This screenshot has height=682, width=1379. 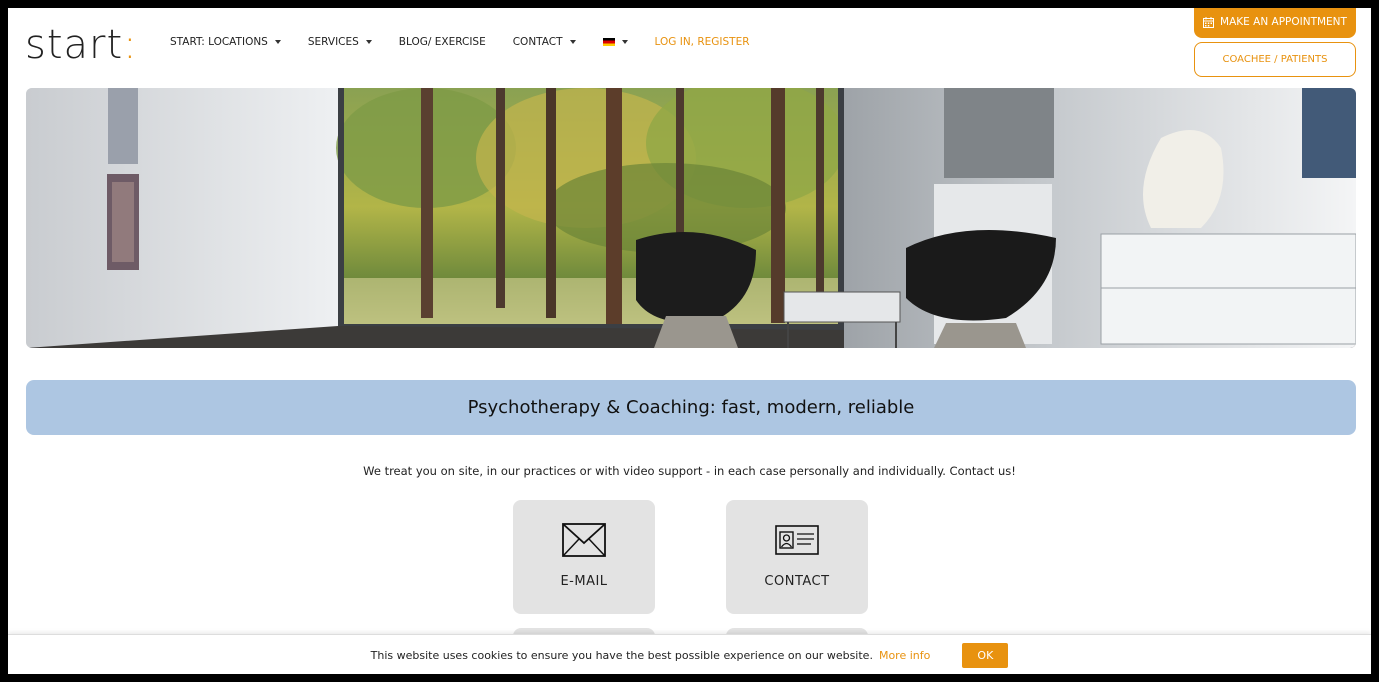 I want to click on nav-contact-label: CONTACT, so click(x=537, y=42).